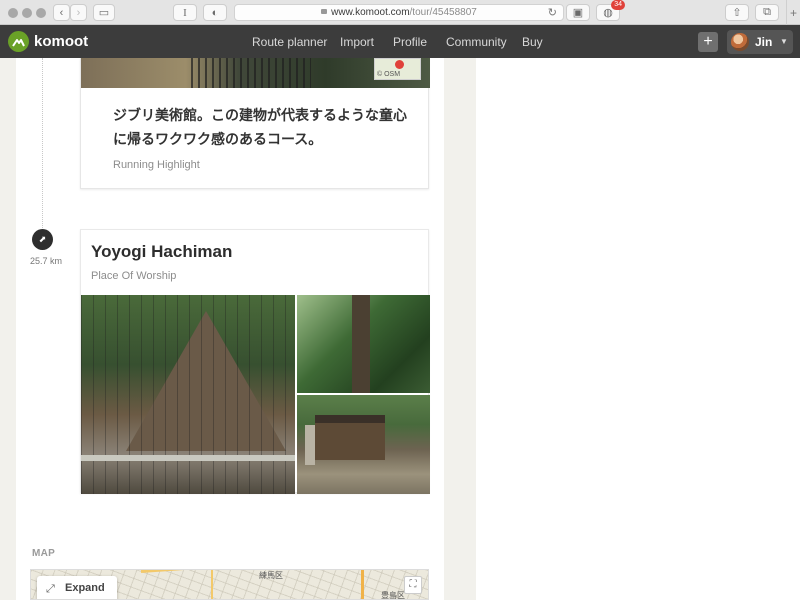  Describe the element at coordinates (161, 252) in the screenshot. I see `waypoint-title: Yoyogi Hachiman` at that location.